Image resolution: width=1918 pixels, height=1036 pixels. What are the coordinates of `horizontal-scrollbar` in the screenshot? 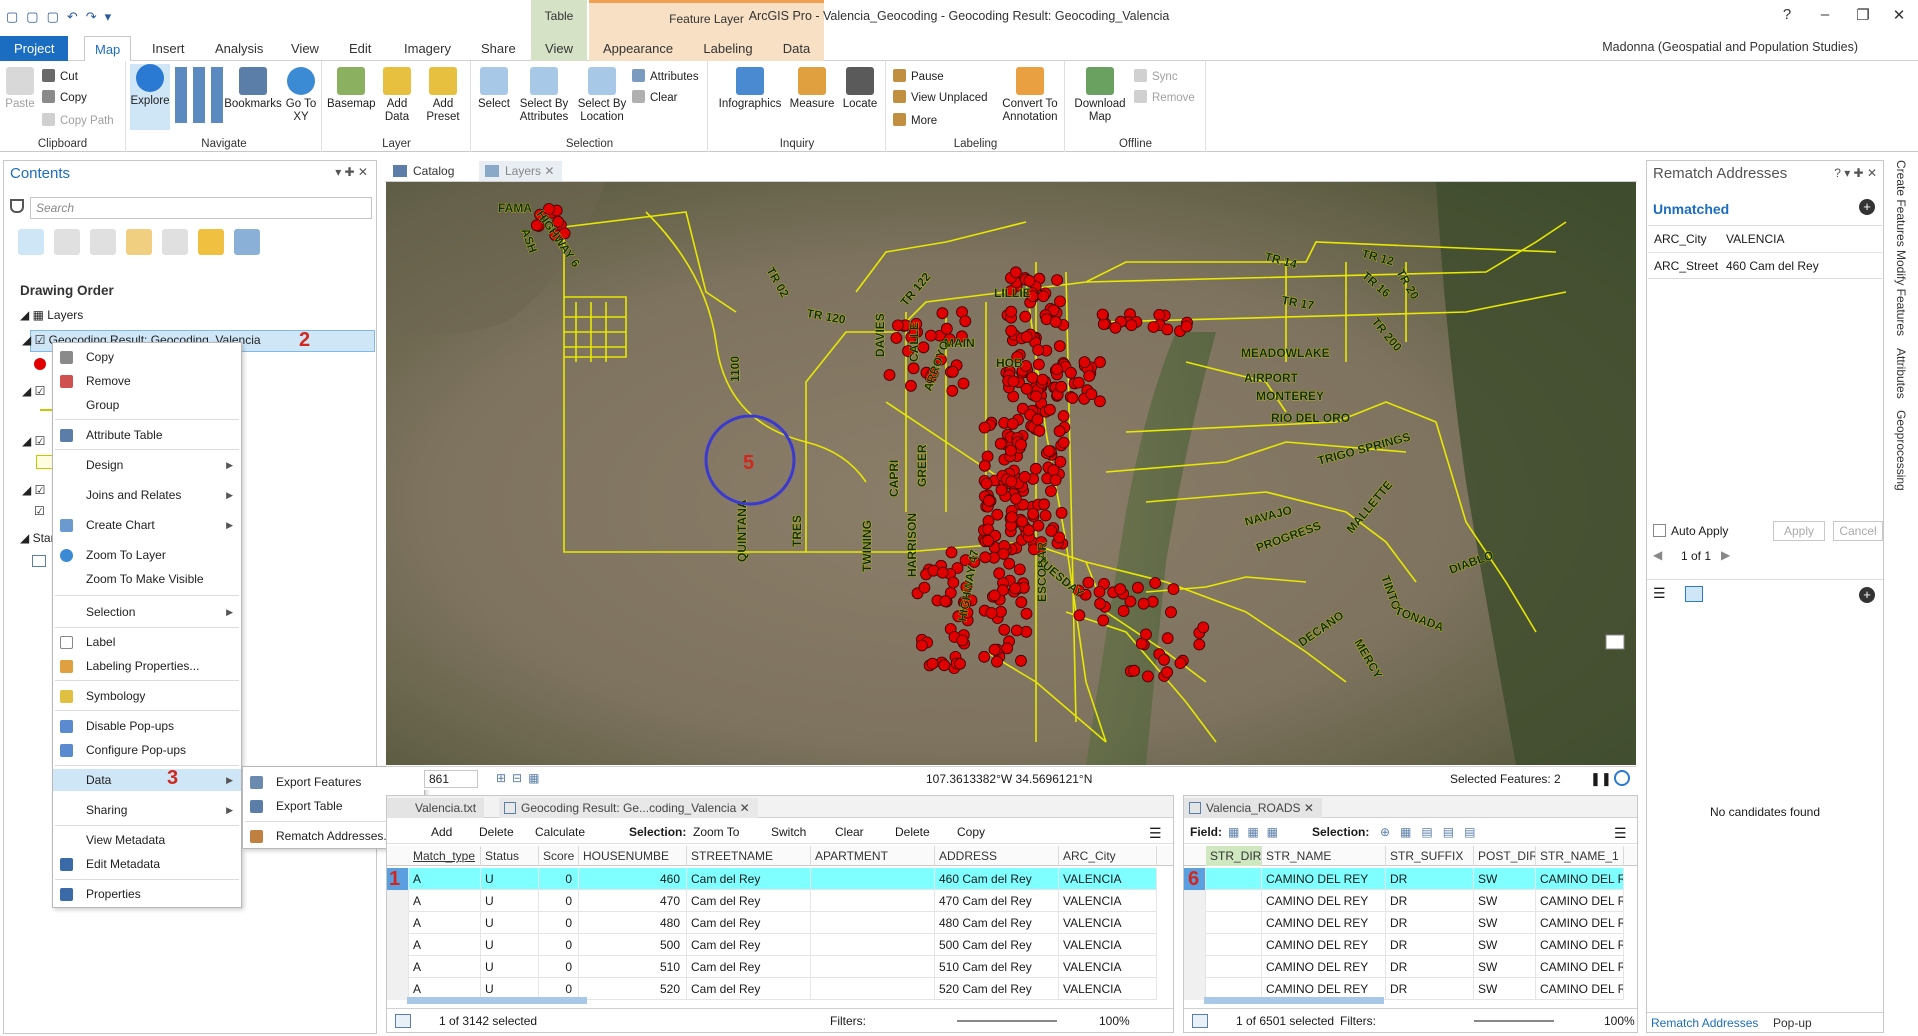 It's located at (497, 1000).